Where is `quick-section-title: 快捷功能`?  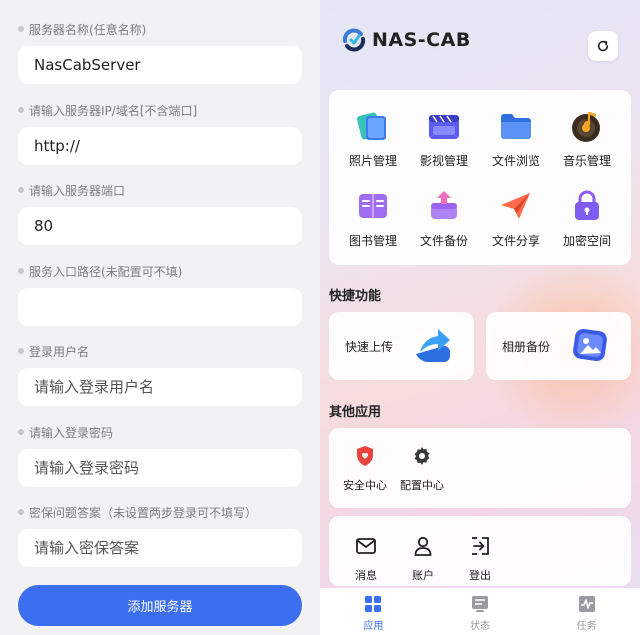 quick-section-title: 快捷功能 is located at coordinates (355, 296).